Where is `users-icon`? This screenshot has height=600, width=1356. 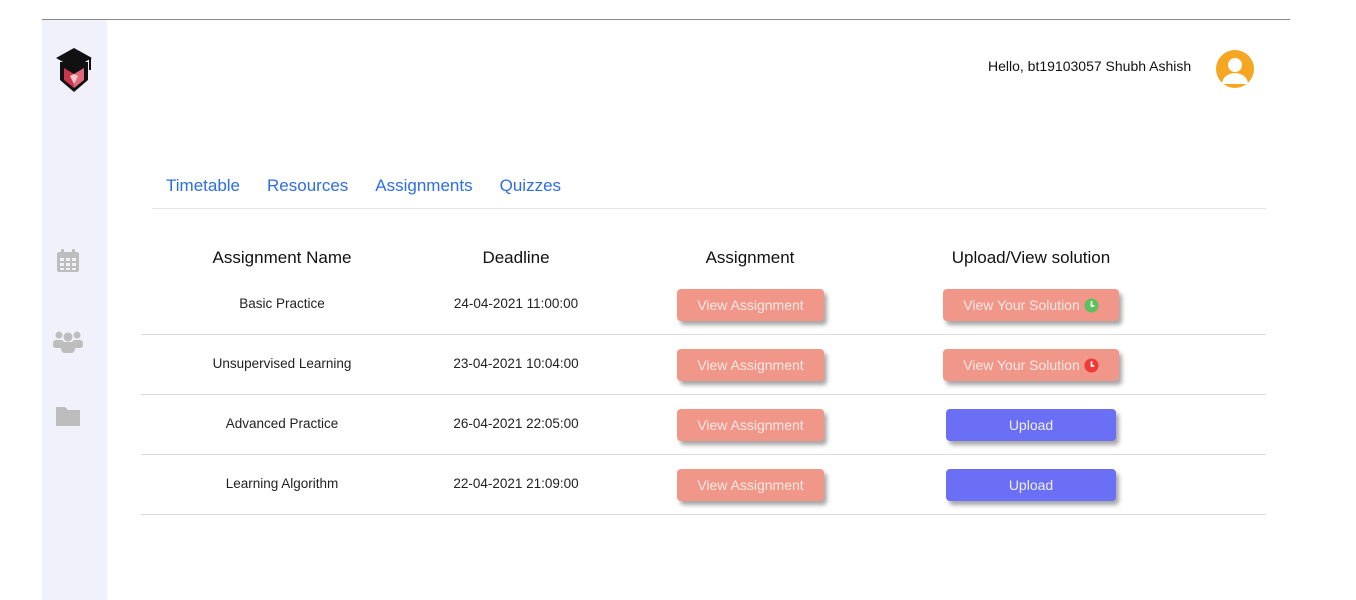 users-icon is located at coordinates (68, 341).